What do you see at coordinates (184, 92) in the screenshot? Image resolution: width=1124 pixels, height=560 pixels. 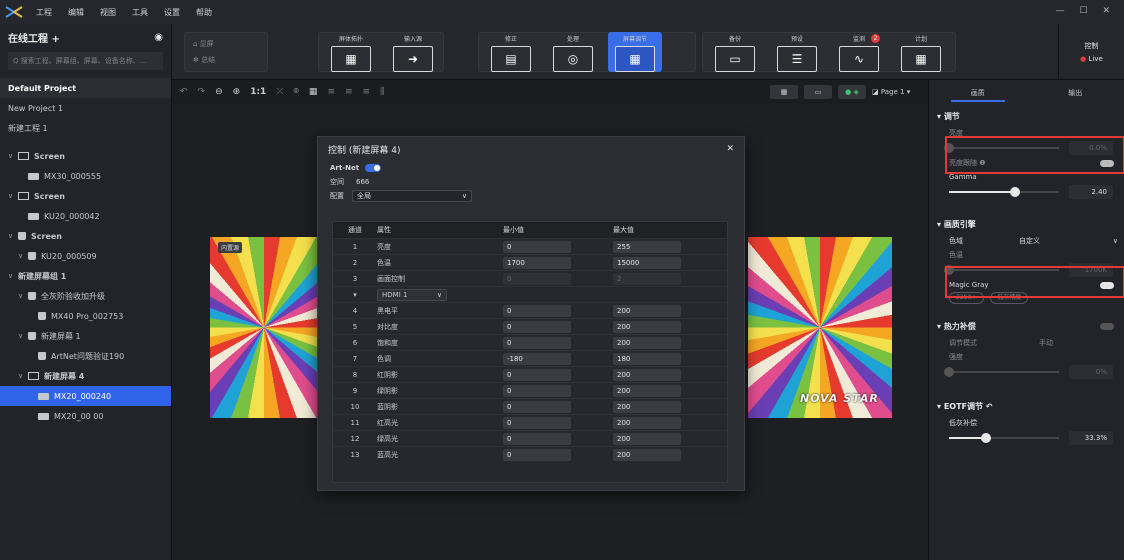 I see `undo-icon: ↶` at bounding box center [184, 92].